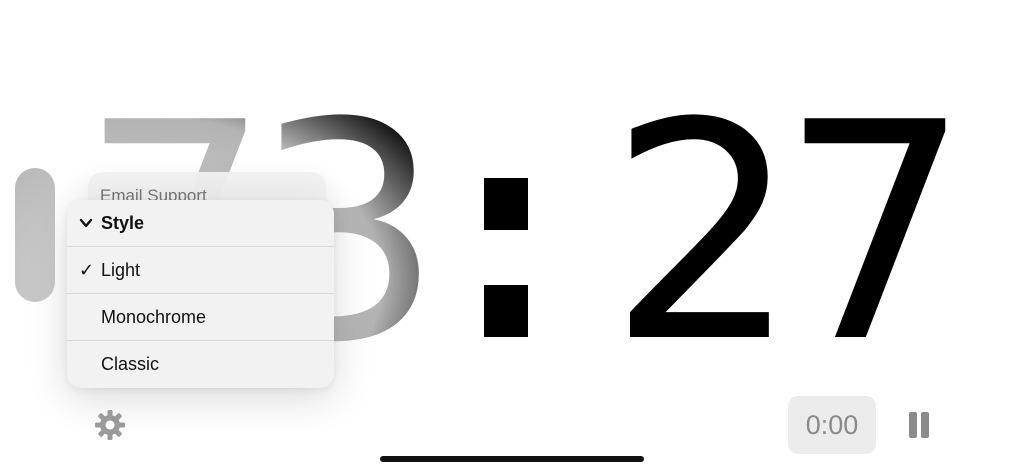 This screenshot has width=1024, height=471. I want to click on gear-icon, so click(110, 425).